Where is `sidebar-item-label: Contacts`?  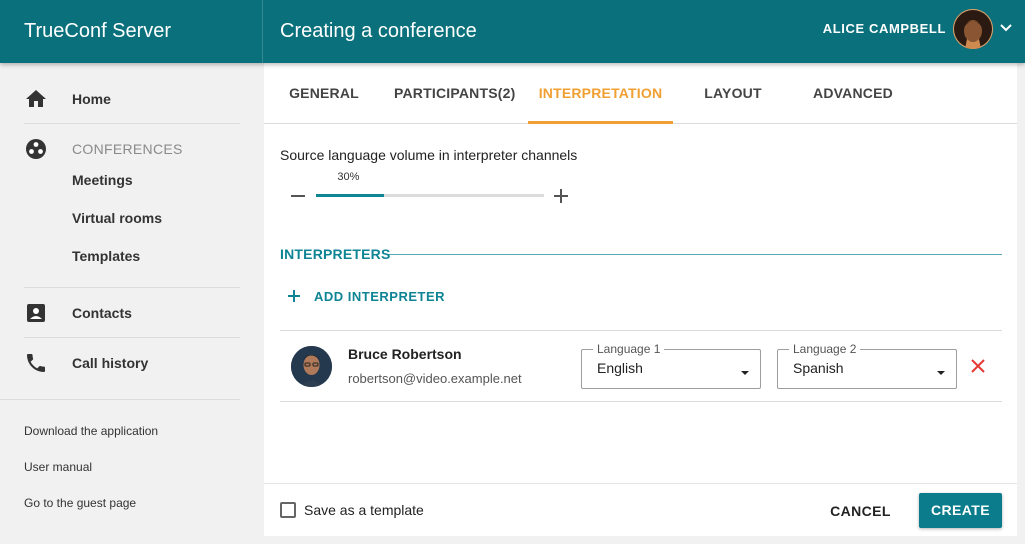 sidebar-item-label: Contacts is located at coordinates (102, 313).